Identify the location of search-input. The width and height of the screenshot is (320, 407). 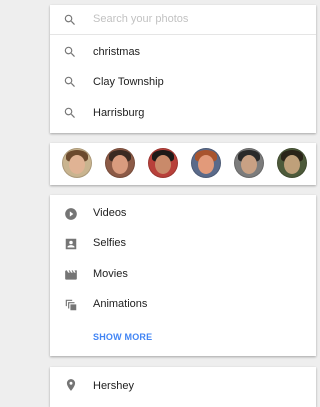
(198, 19).